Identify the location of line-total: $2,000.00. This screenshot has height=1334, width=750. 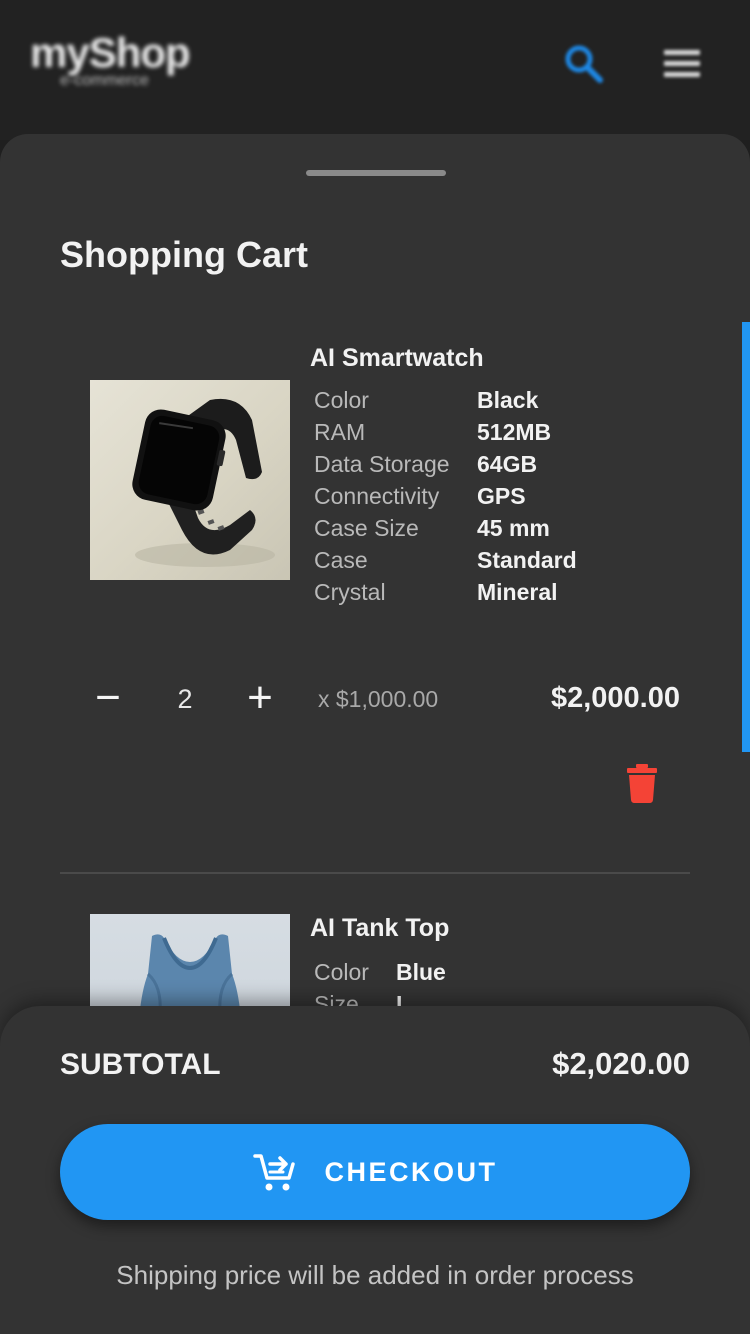
(615, 698).